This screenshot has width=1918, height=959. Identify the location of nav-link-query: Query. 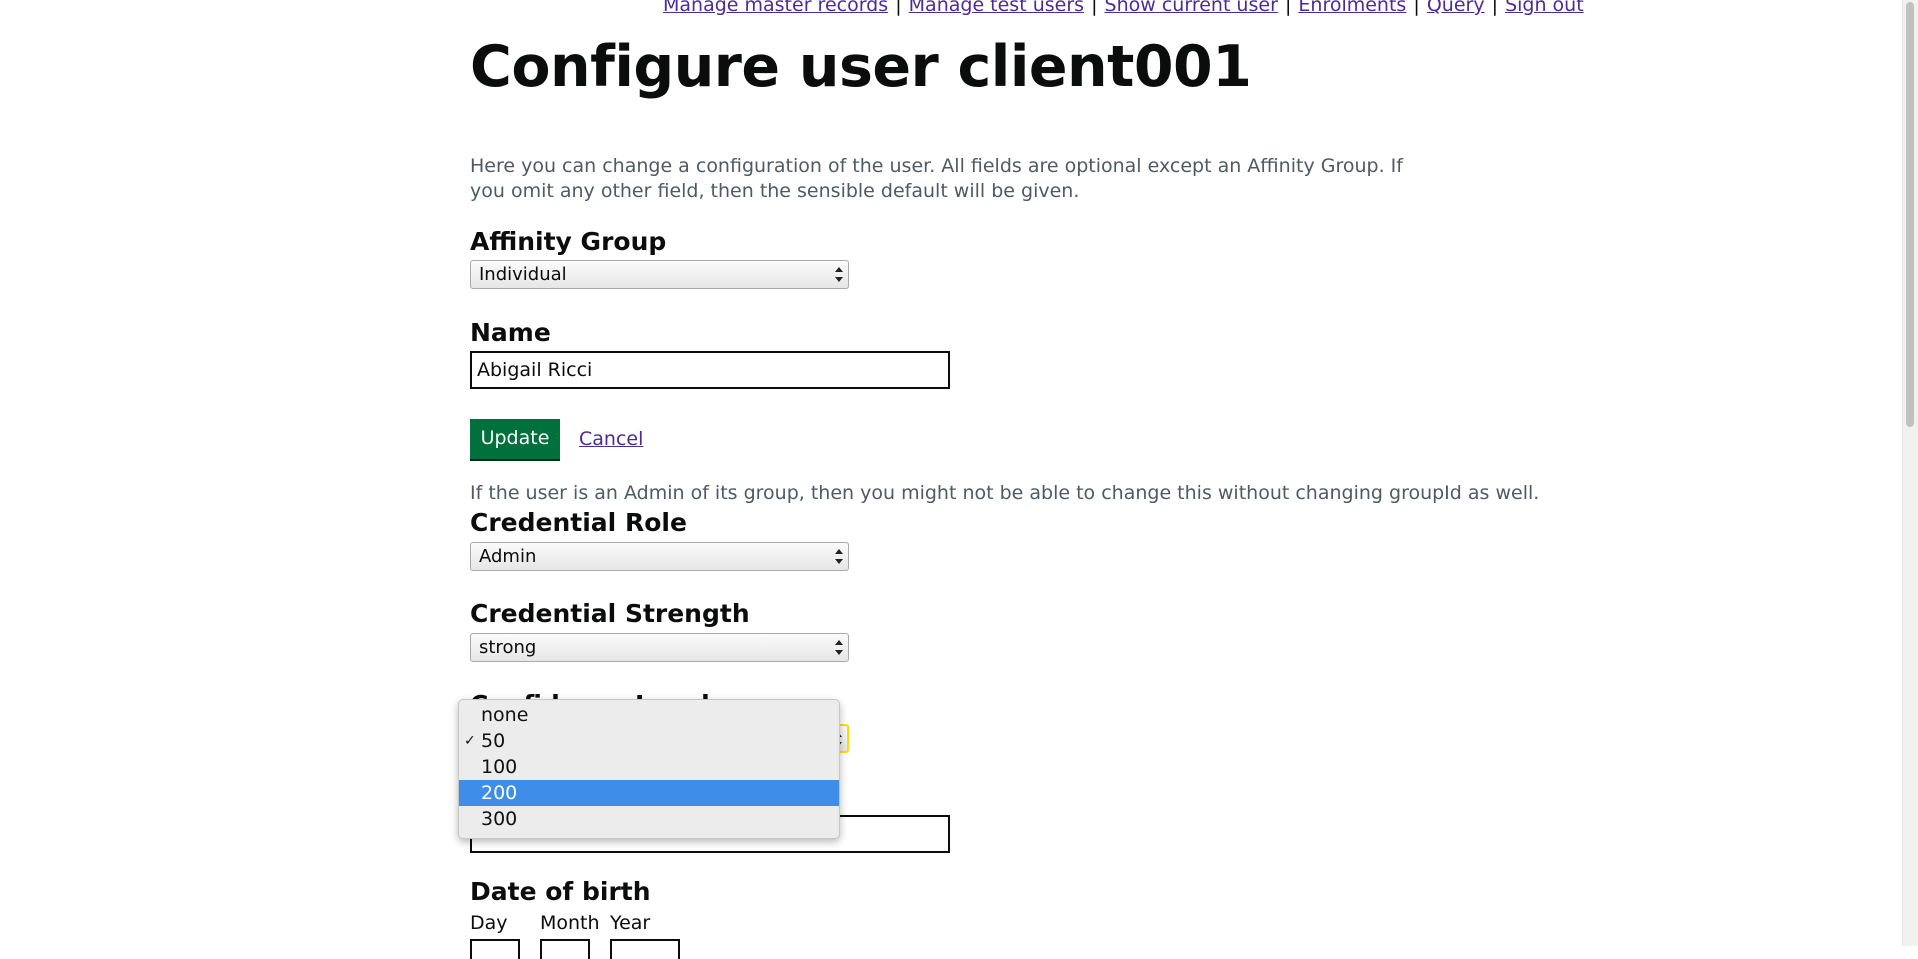
(1456, 8).